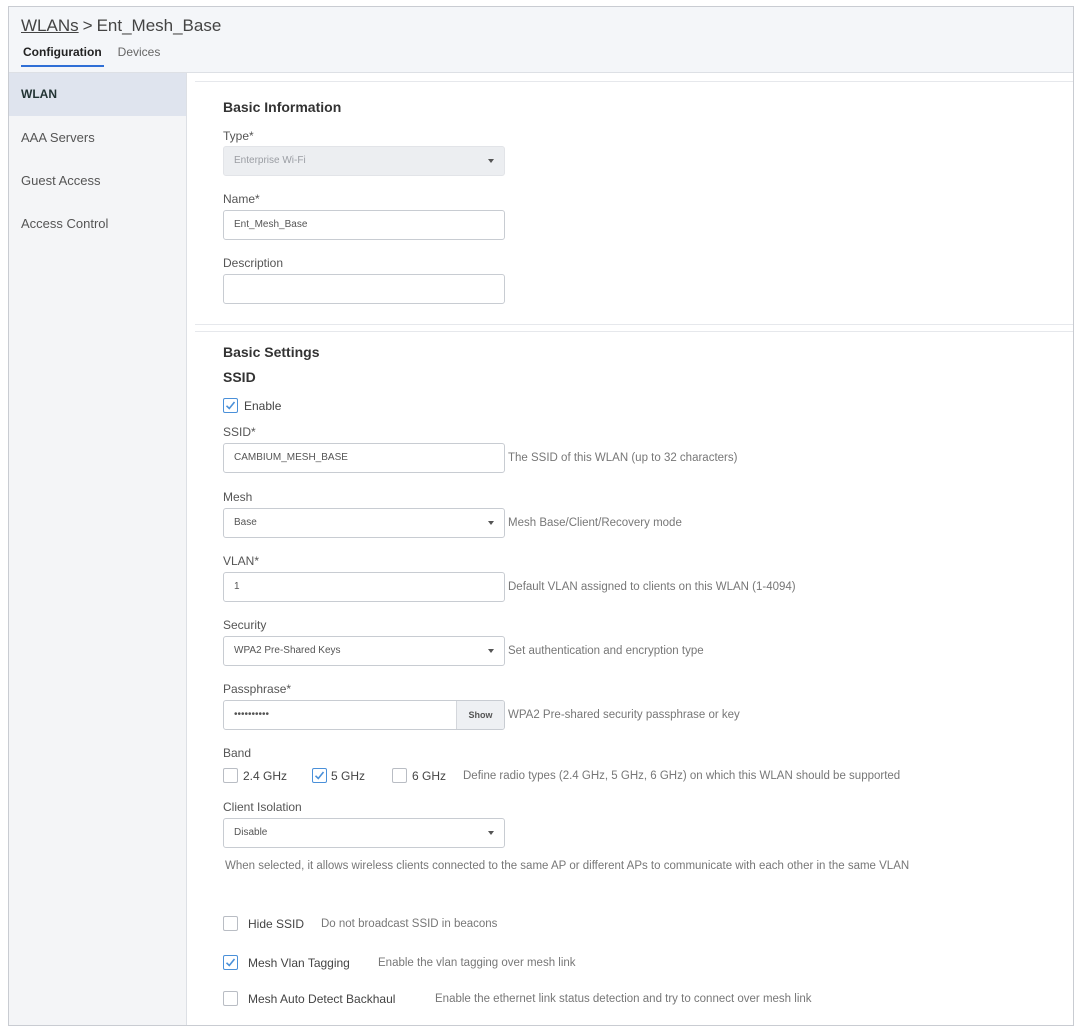 This screenshot has height=1031, width=1081. What do you see at coordinates (364, 833) in the screenshot?
I see `client-isolation-select: Disable` at bounding box center [364, 833].